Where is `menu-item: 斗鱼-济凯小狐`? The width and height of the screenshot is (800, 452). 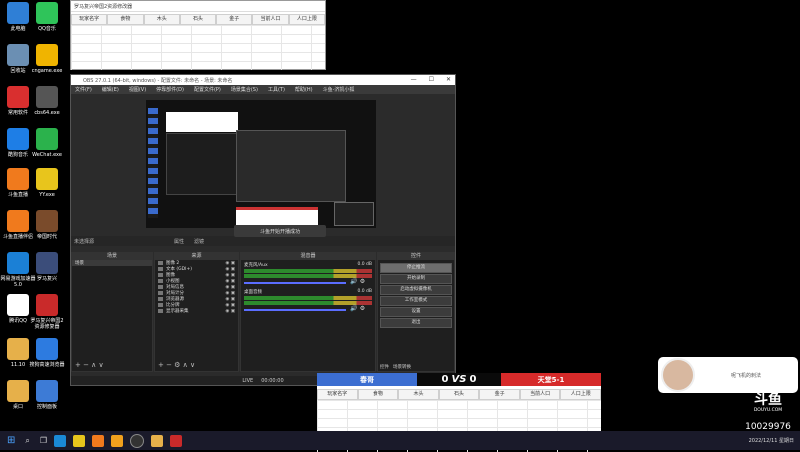
menu-item: 斗鱼-济凯小狐 is located at coordinates (339, 89).